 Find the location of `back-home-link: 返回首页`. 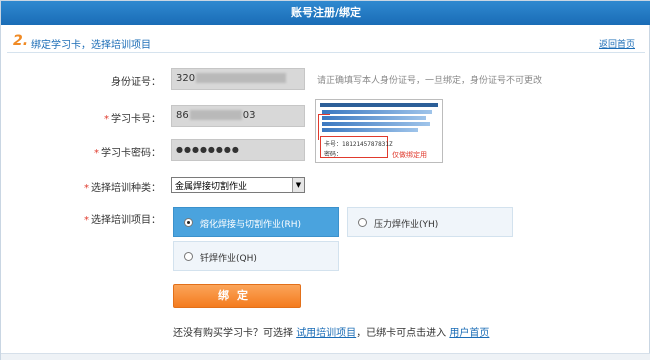

back-home-link: 返回首页 is located at coordinates (617, 43).